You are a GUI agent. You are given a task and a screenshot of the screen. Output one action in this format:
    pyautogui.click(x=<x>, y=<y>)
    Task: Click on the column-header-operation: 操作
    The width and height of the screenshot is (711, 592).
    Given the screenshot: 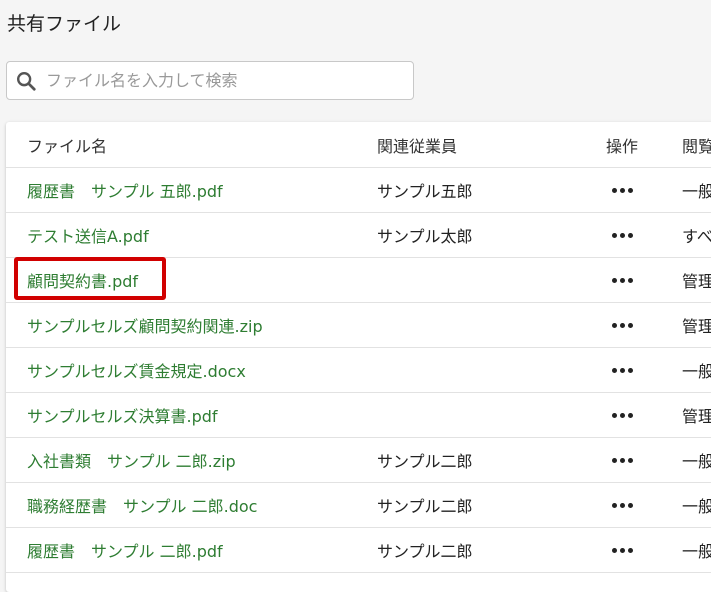 What is the action you would take?
    pyautogui.click(x=621, y=146)
    